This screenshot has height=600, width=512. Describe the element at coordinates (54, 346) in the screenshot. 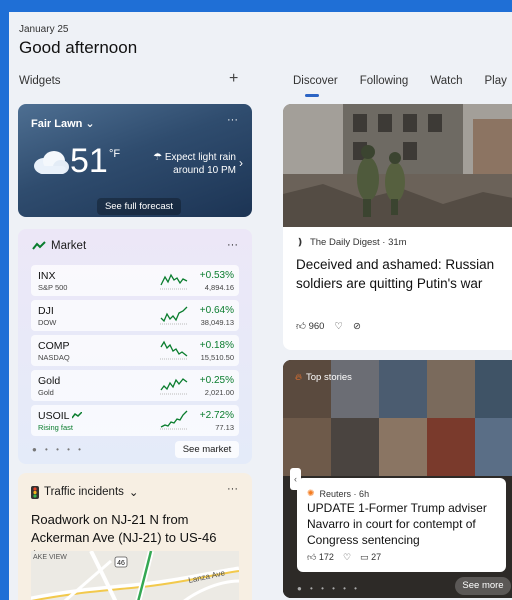

I see `ticker-symbol: COMP` at that location.